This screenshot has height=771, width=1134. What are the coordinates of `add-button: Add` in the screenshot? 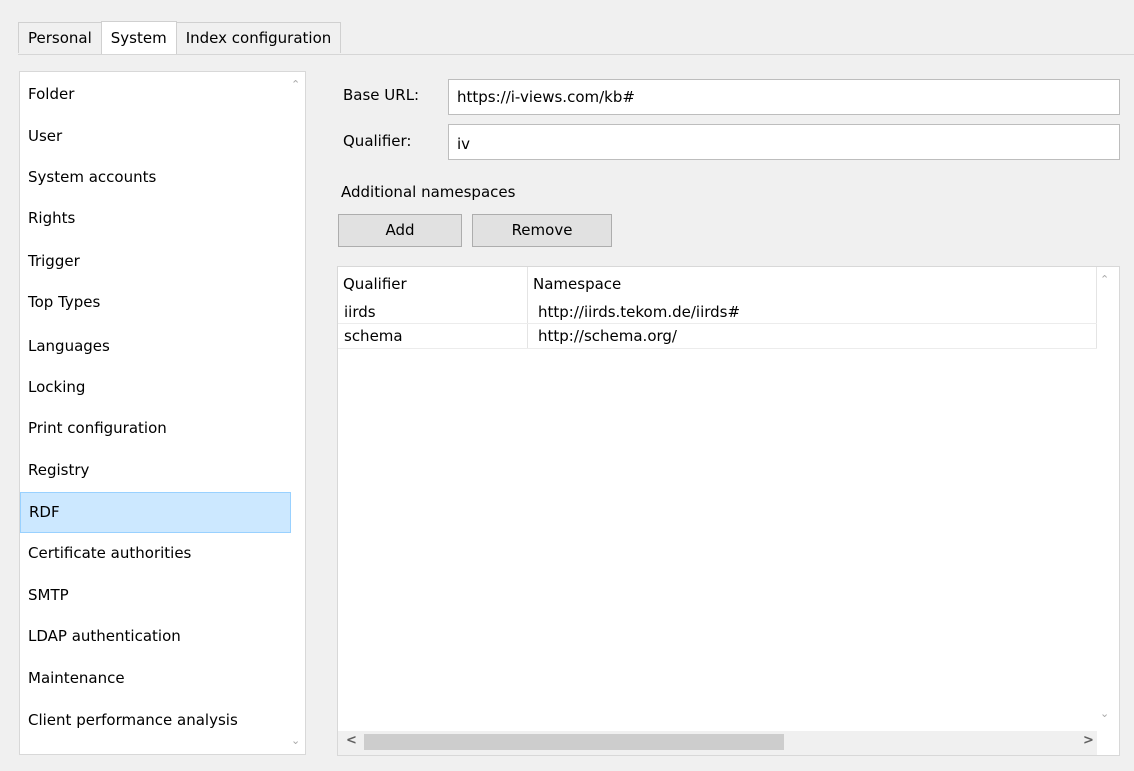 It's located at (400, 230).